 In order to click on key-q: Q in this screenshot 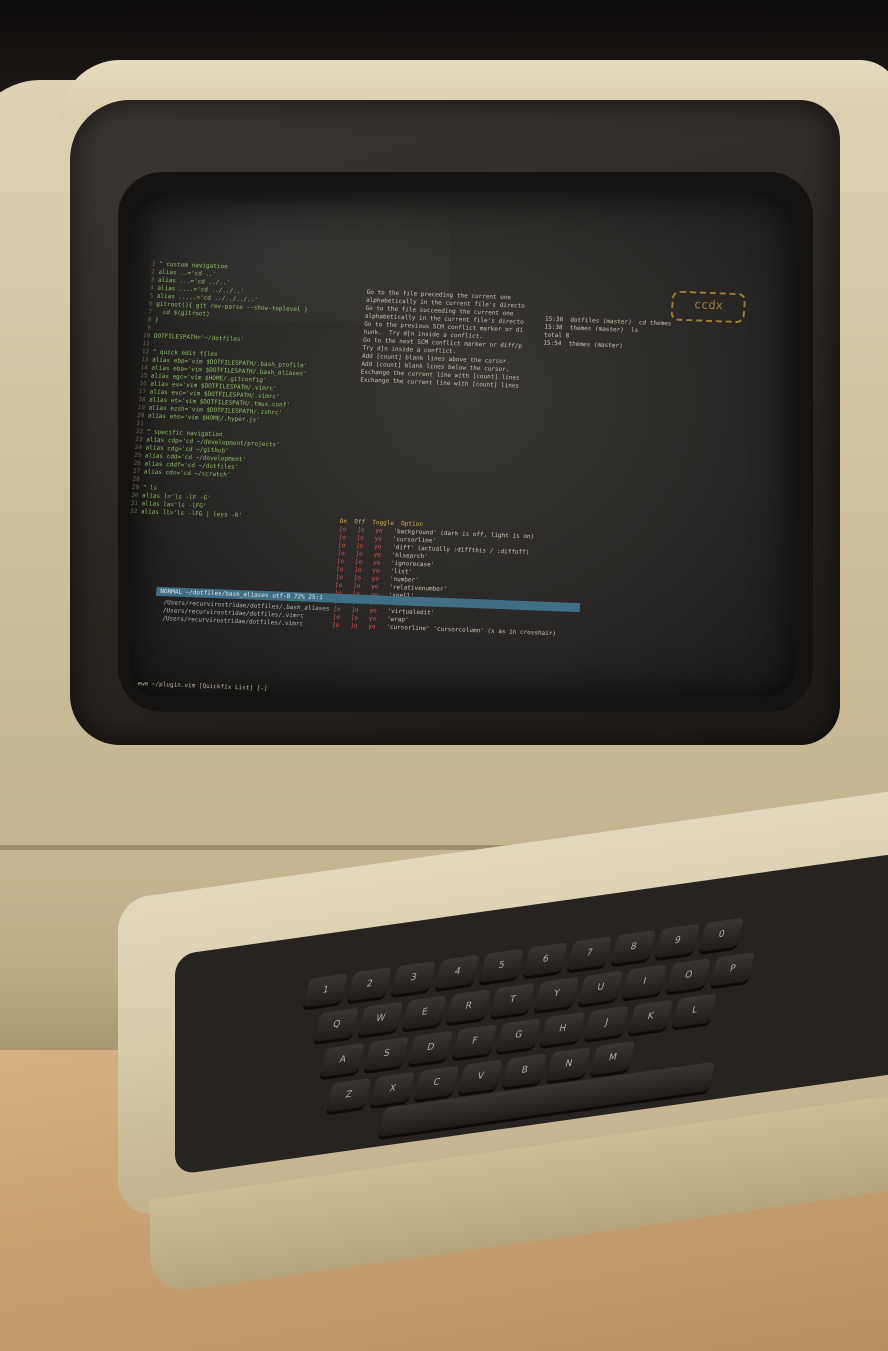, I will do `click(337, 1025)`.